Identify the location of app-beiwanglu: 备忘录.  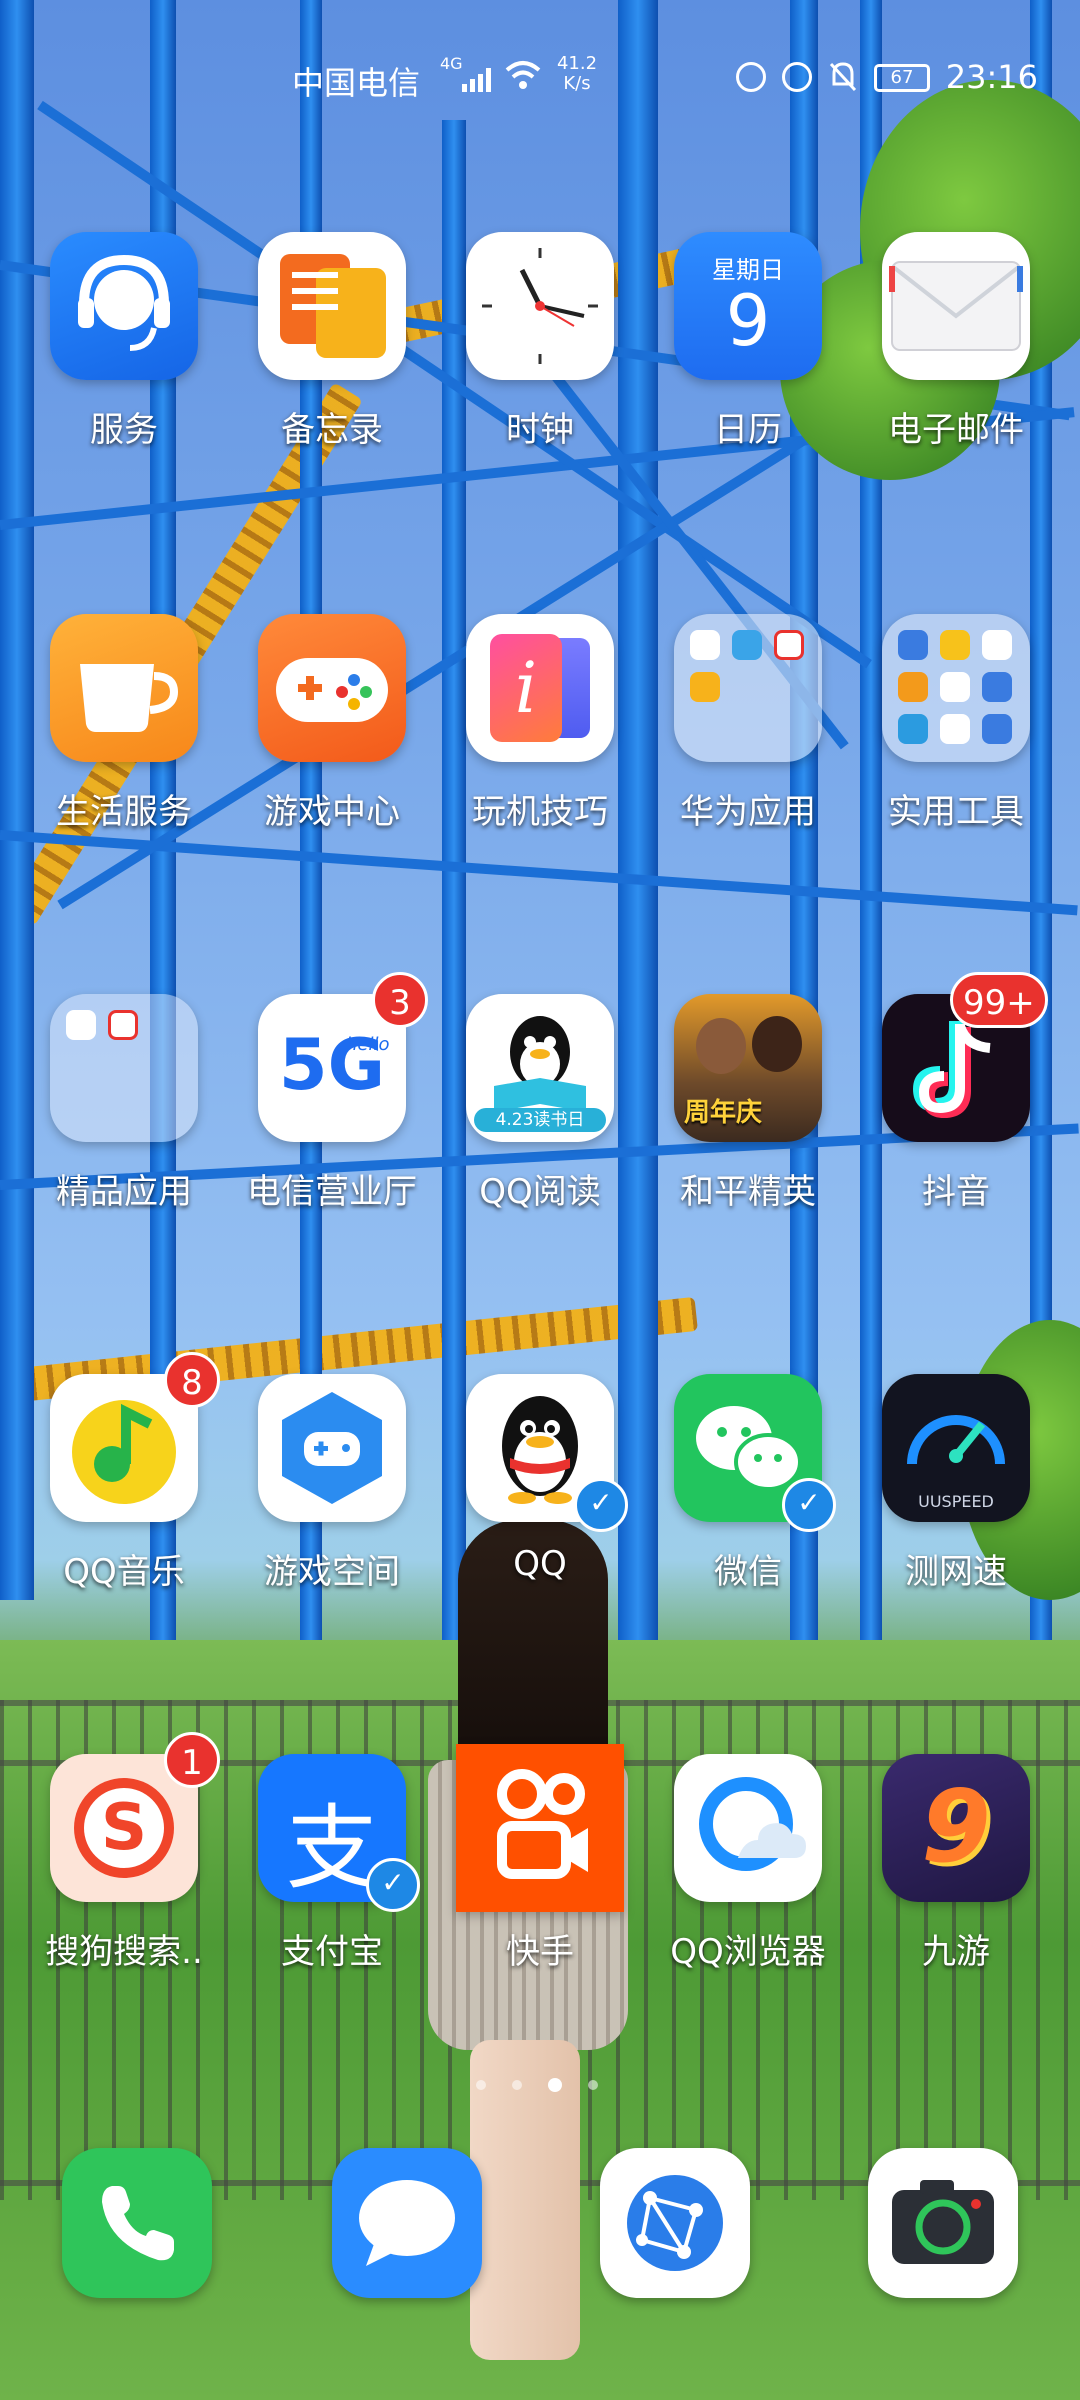
(308, 342).